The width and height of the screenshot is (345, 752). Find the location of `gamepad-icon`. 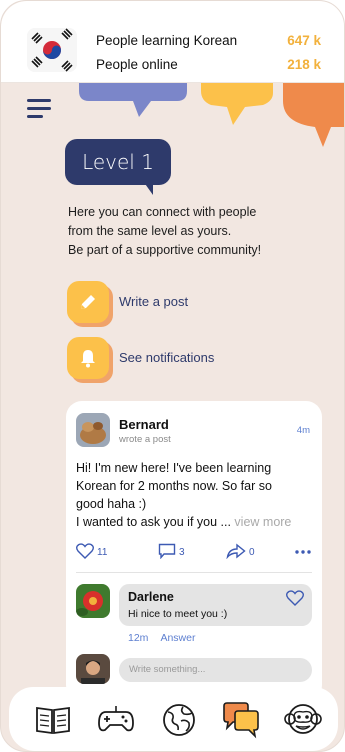

gamepad-icon is located at coordinates (116, 719).